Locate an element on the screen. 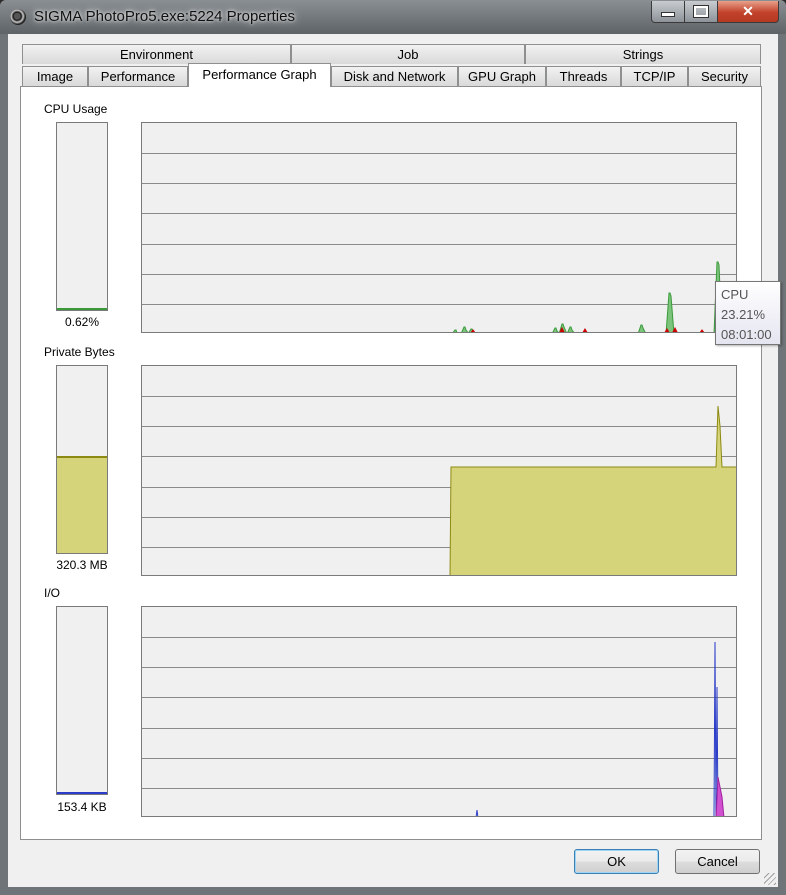  private-bytes-meter-fill is located at coordinates (82, 504).